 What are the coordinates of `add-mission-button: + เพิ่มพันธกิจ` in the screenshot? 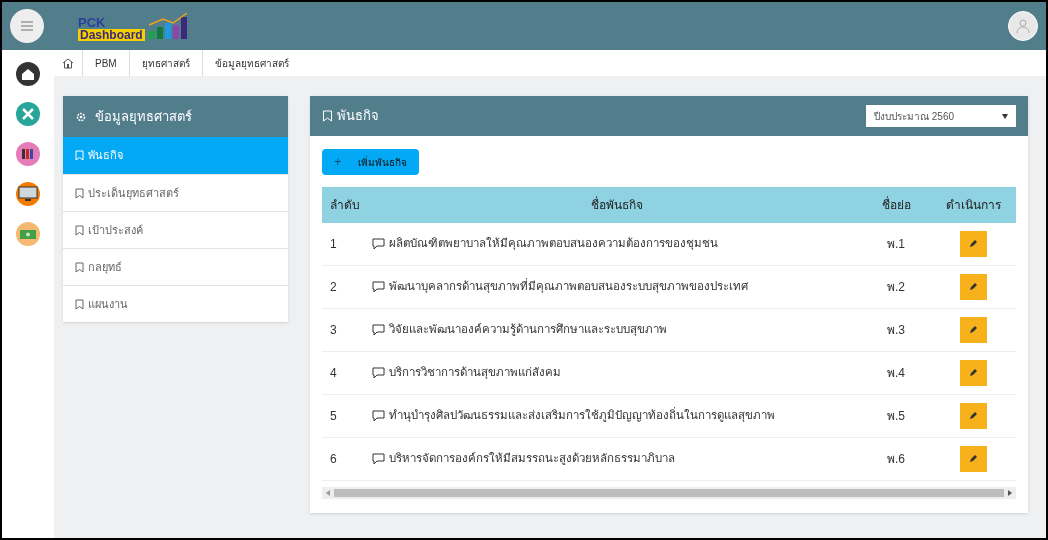 It's located at (370, 162).